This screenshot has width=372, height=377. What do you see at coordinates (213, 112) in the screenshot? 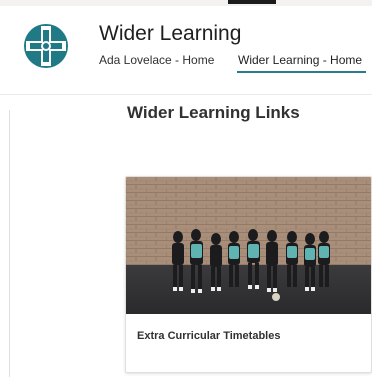
I see `section-title: Wider Learning Links` at bounding box center [213, 112].